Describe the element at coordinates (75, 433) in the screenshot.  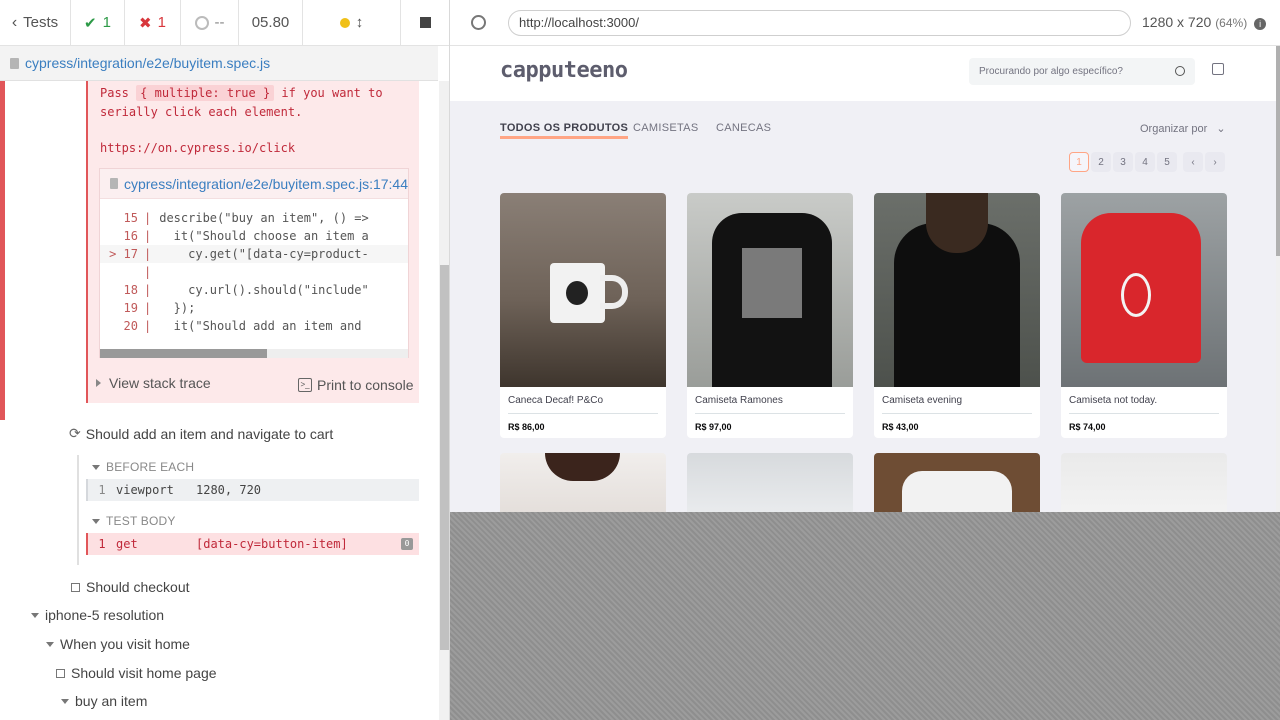
I see `refresh-icon: ⟳` at that location.